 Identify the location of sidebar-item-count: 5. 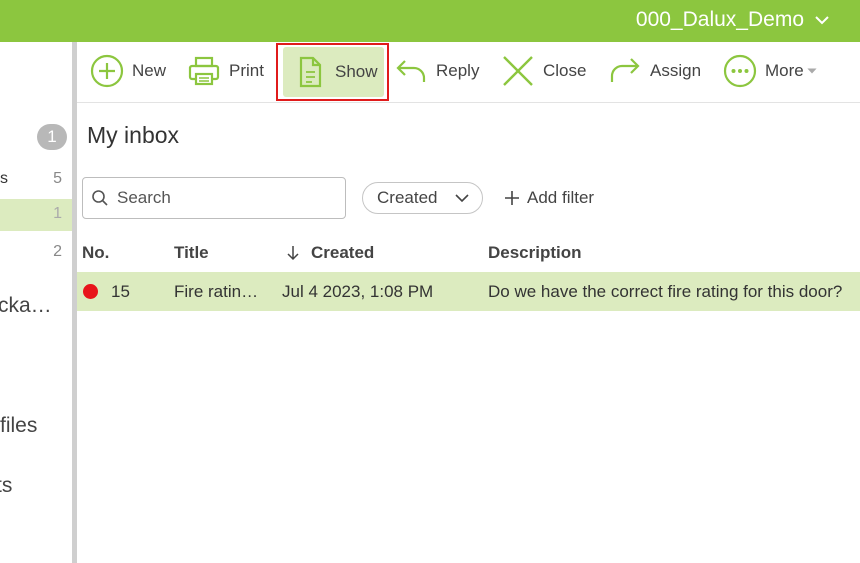
(57, 178).